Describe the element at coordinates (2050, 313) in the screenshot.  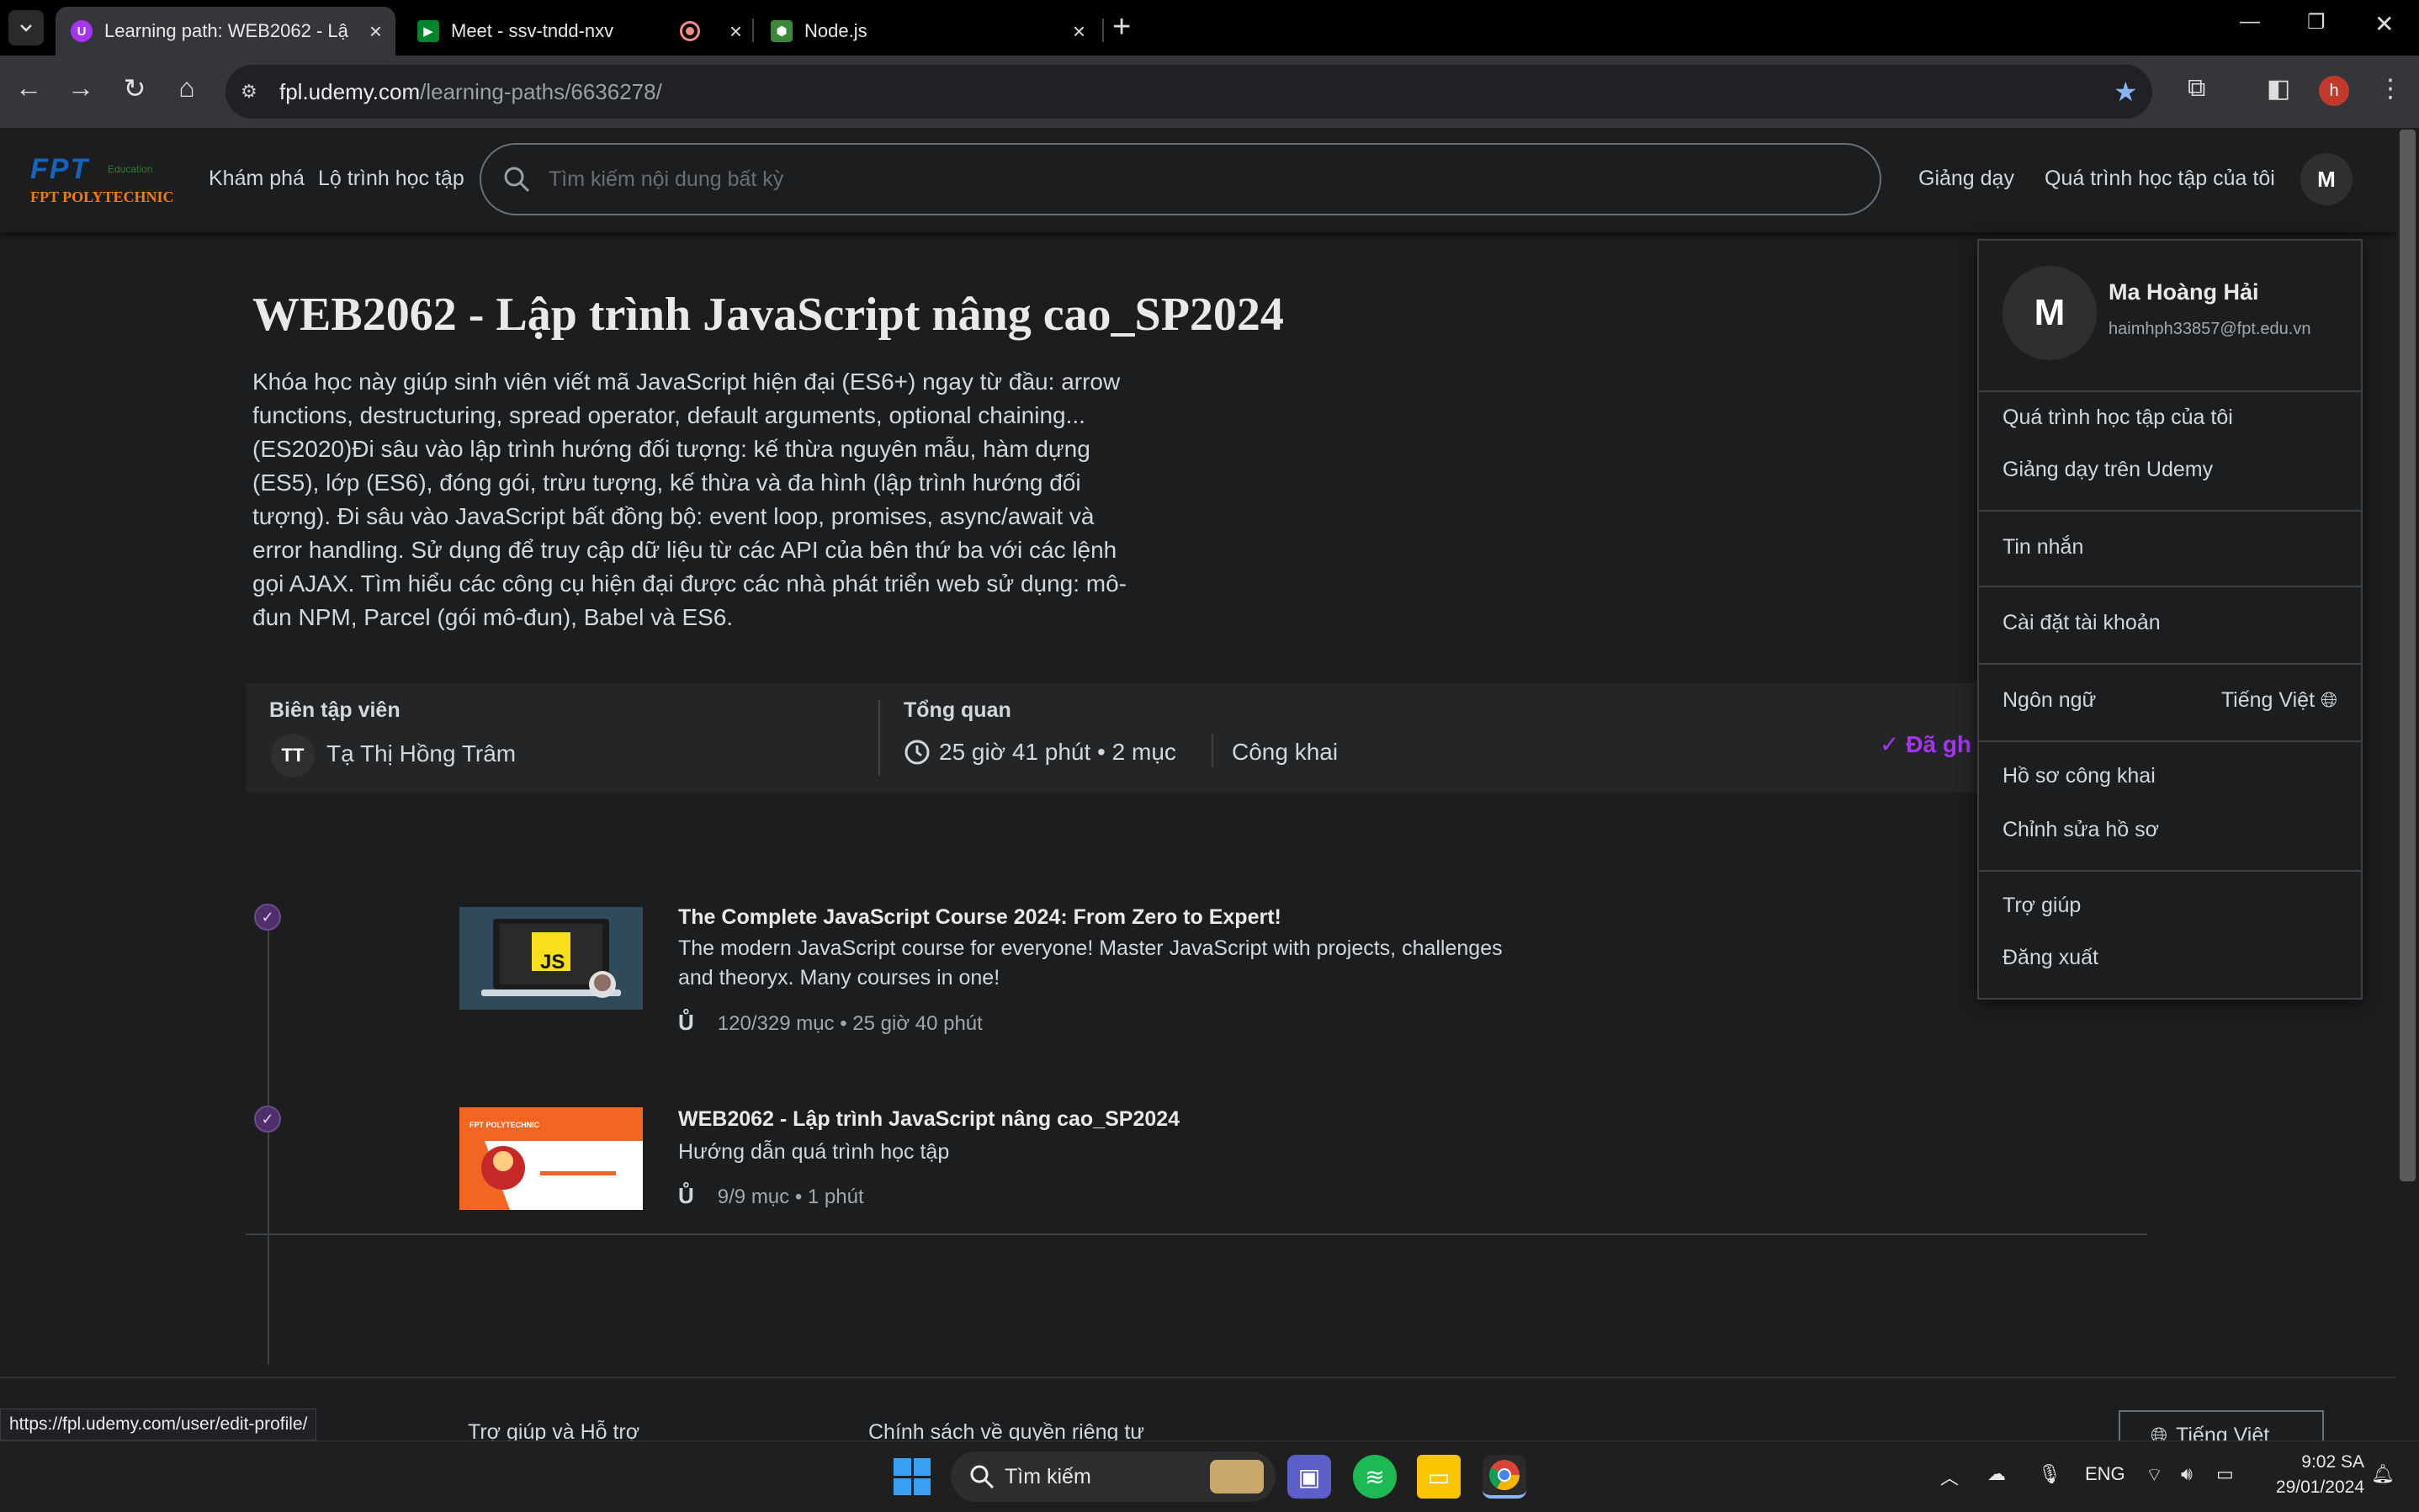
I see `dropdown-avatar: M` at that location.